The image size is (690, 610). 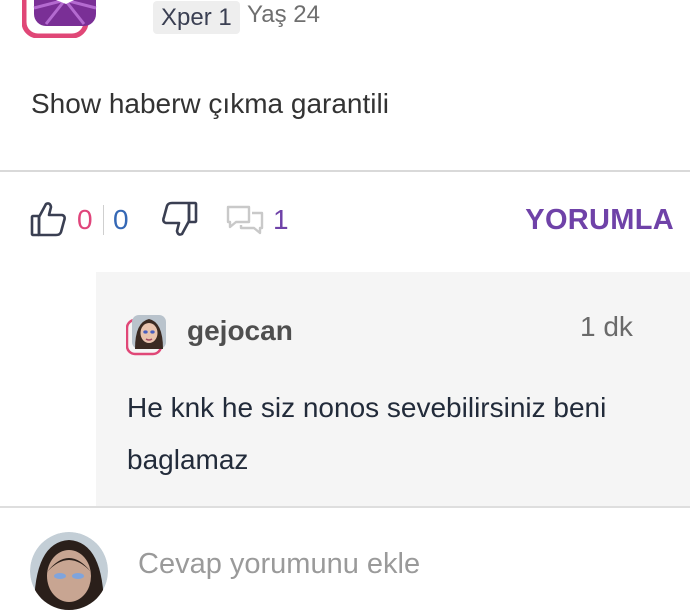 I want to click on current-user-avatar, so click(x=69, y=571).